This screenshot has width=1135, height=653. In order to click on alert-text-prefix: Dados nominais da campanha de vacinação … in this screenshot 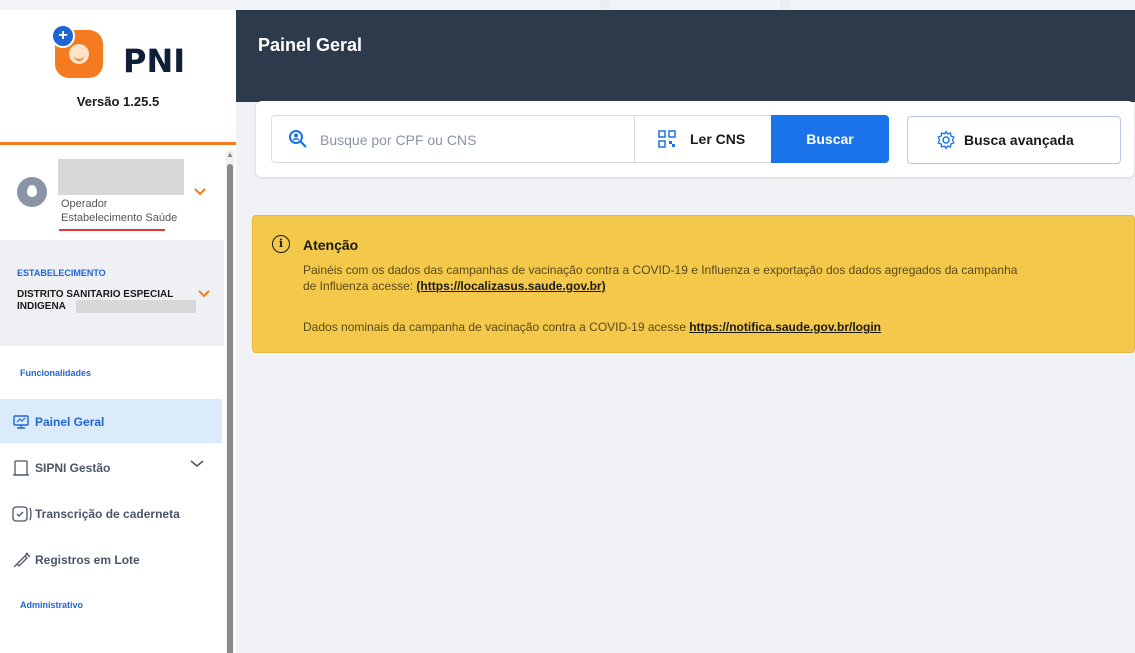, I will do `click(496, 327)`.